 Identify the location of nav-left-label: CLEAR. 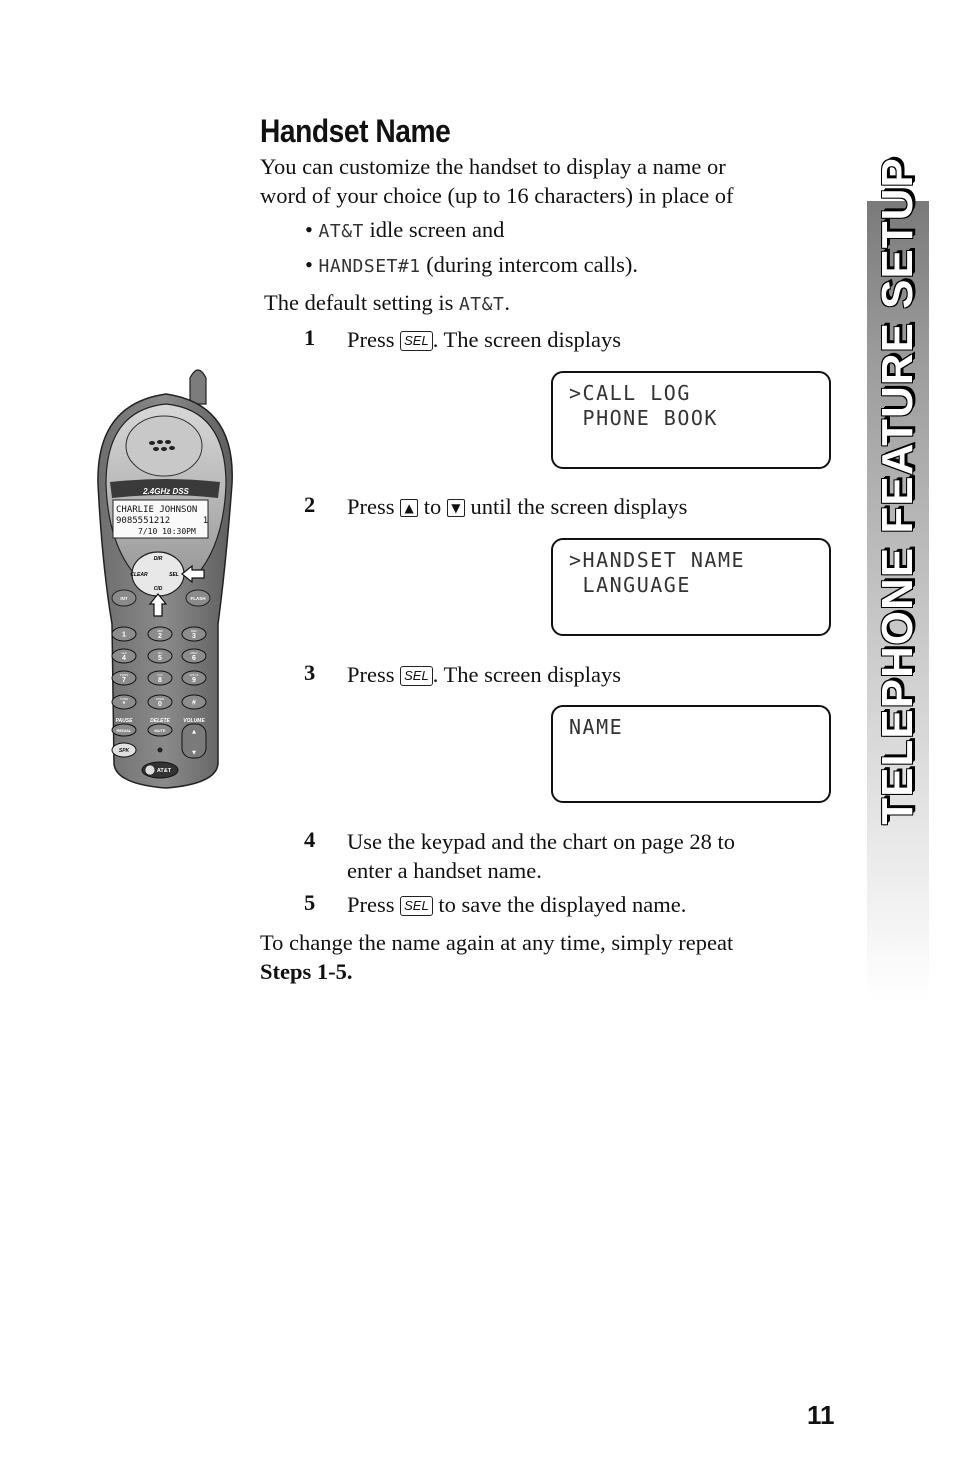
(139, 575).